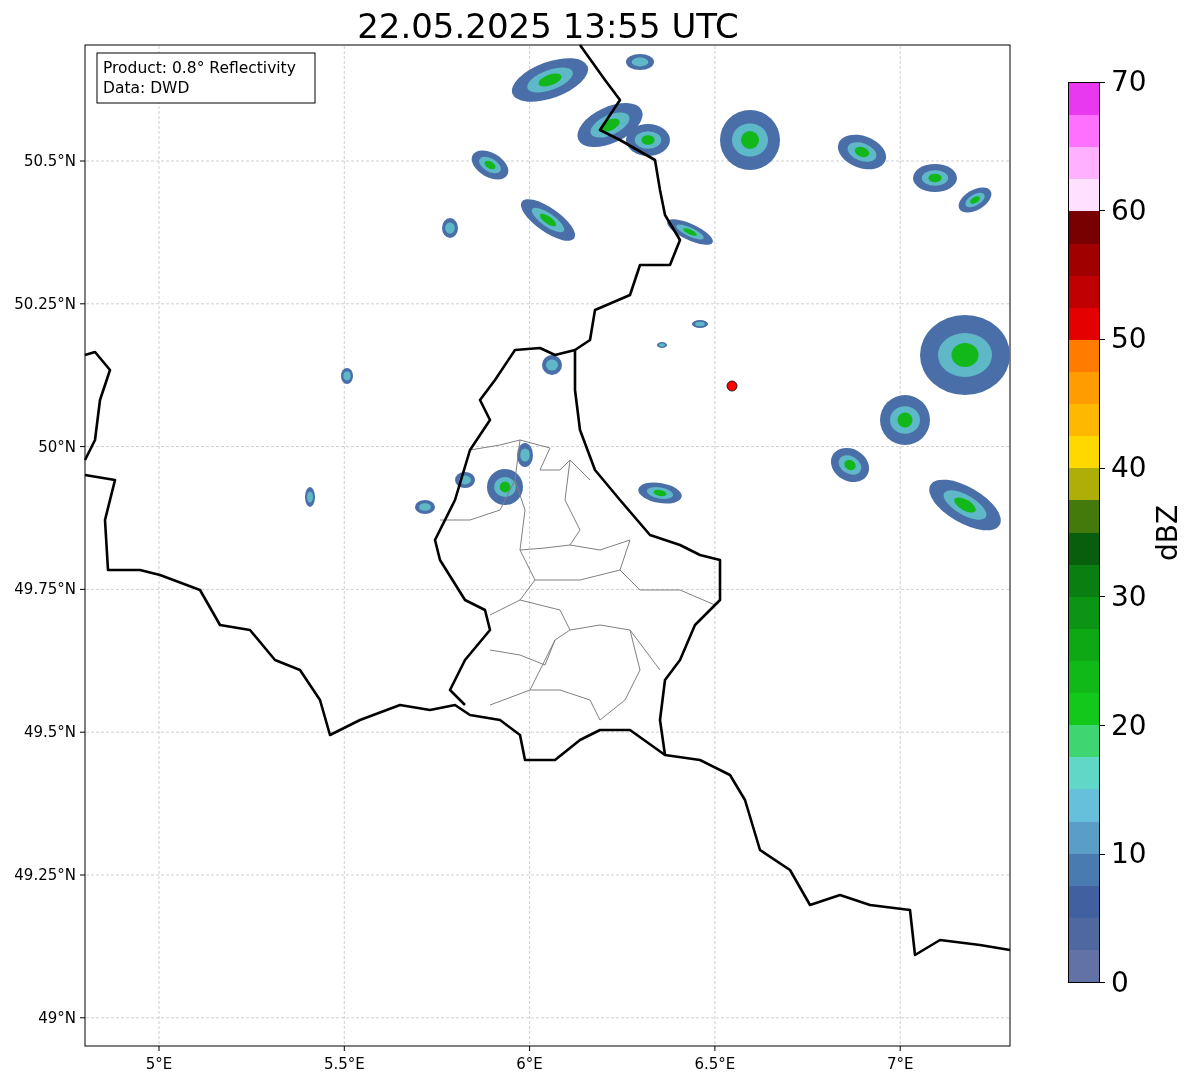  What do you see at coordinates (146, 88) in the screenshot?
I see `info-text: Data: DWD` at bounding box center [146, 88].